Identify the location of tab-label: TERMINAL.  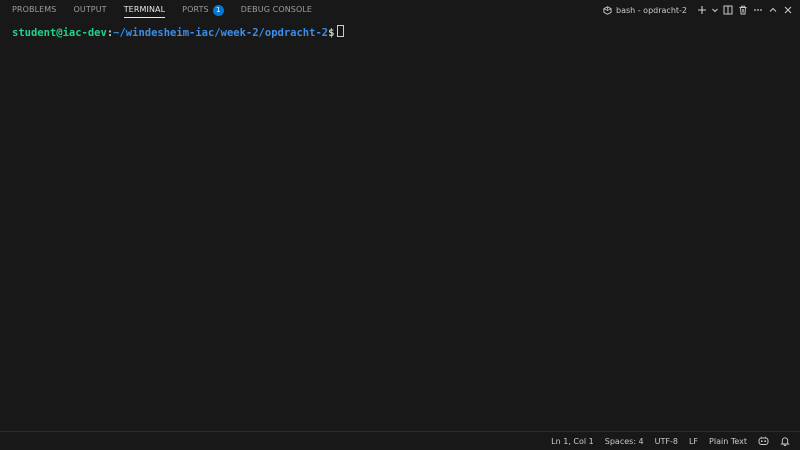
(144, 9).